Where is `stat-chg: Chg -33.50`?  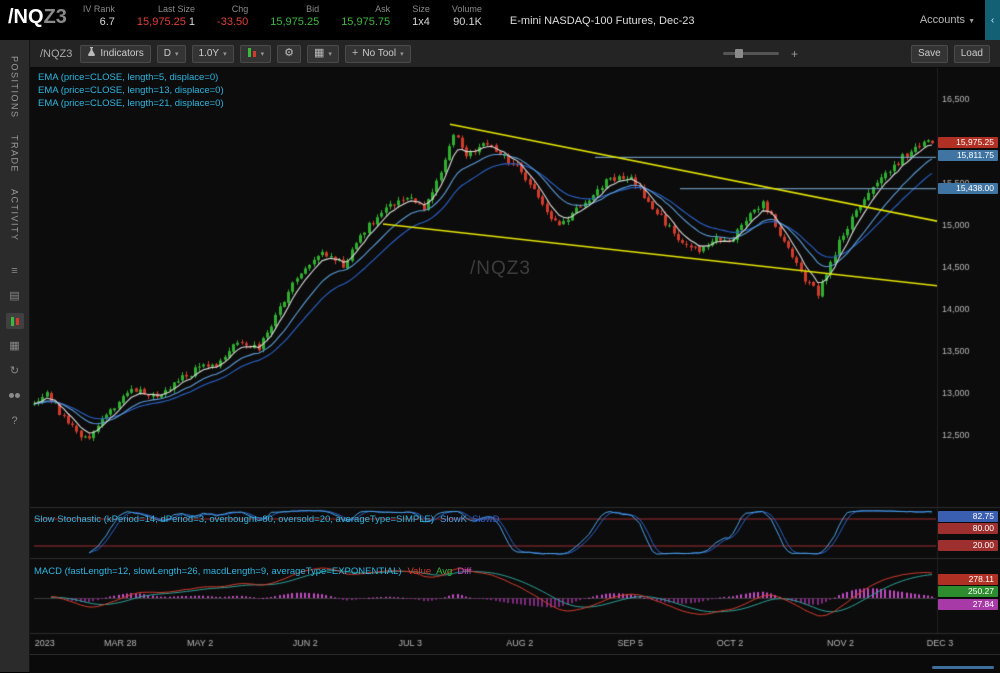 stat-chg: Chg -33.50 is located at coordinates (233, 16).